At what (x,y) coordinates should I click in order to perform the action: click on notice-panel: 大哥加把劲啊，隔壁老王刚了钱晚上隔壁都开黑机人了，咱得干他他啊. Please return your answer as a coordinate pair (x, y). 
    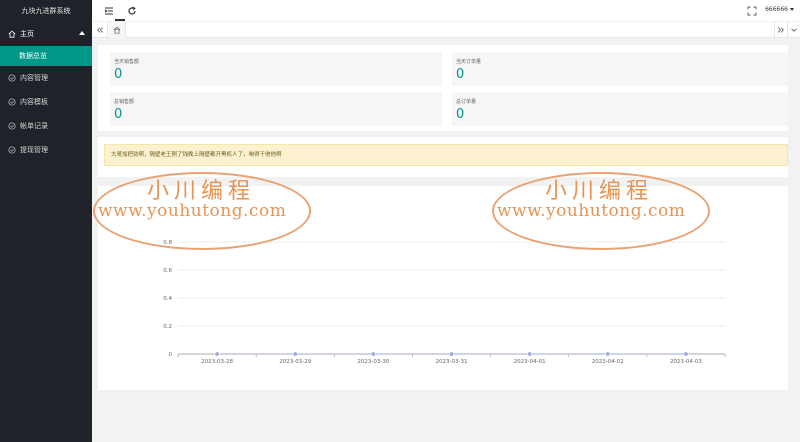
    Looking at the image, I should click on (443, 157).